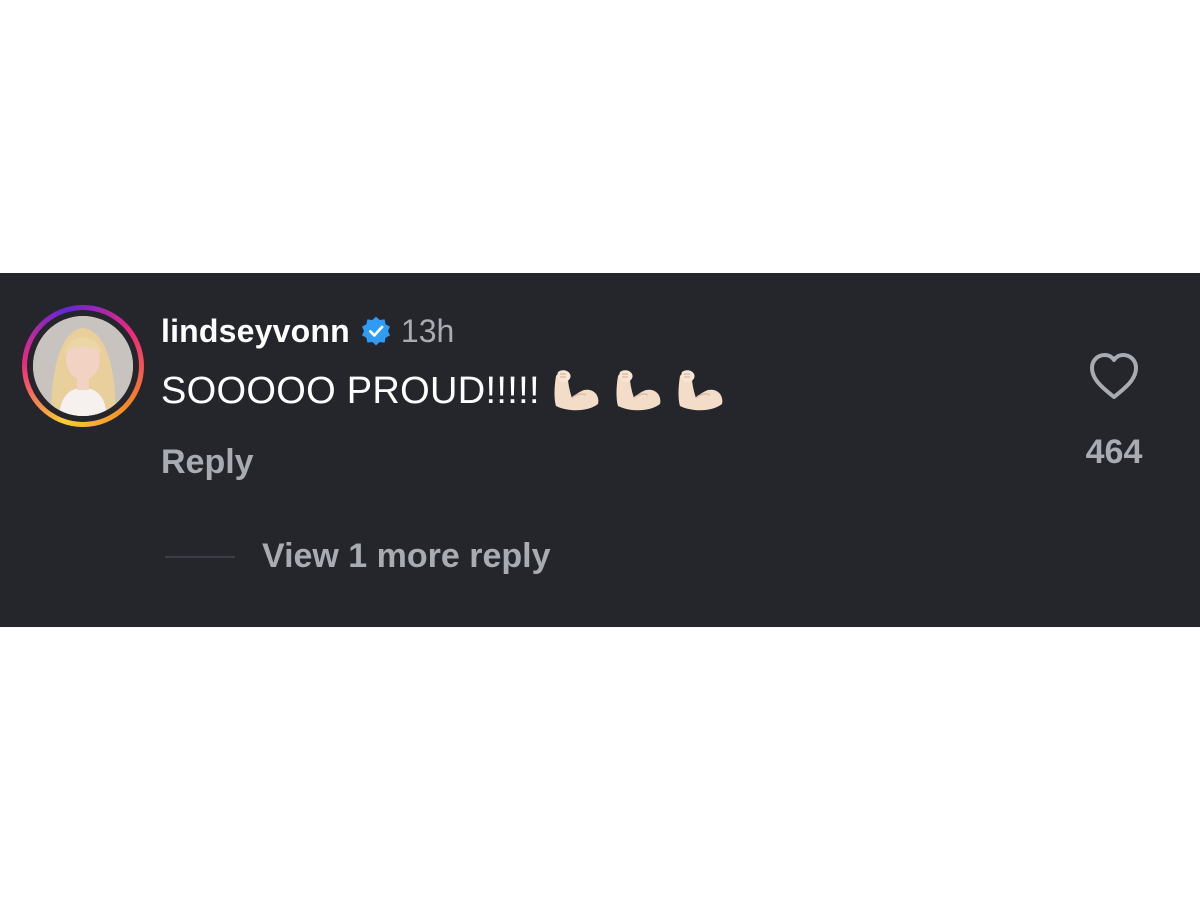 This screenshot has width=1200, height=900. I want to click on heart-outline-icon, so click(1114, 377).